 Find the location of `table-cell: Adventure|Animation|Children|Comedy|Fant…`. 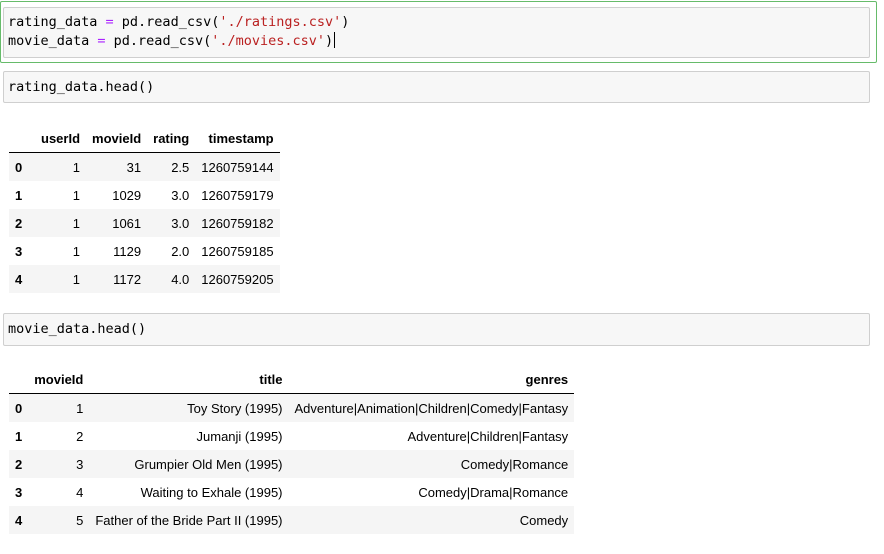

table-cell: Adventure|Animation|Children|Comedy|Fant… is located at coordinates (431, 408).